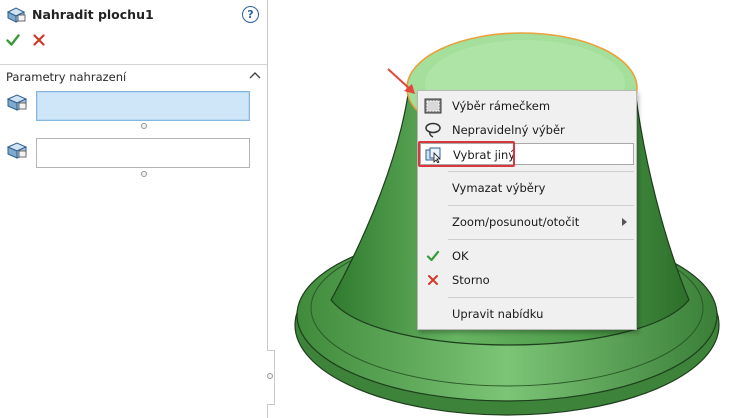 This screenshot has height=418, width=750. Describe the element at coordinates (133, 75) in the screenshot. I see `section-header-replace-parameters: Parametry nahrazení` at that location.